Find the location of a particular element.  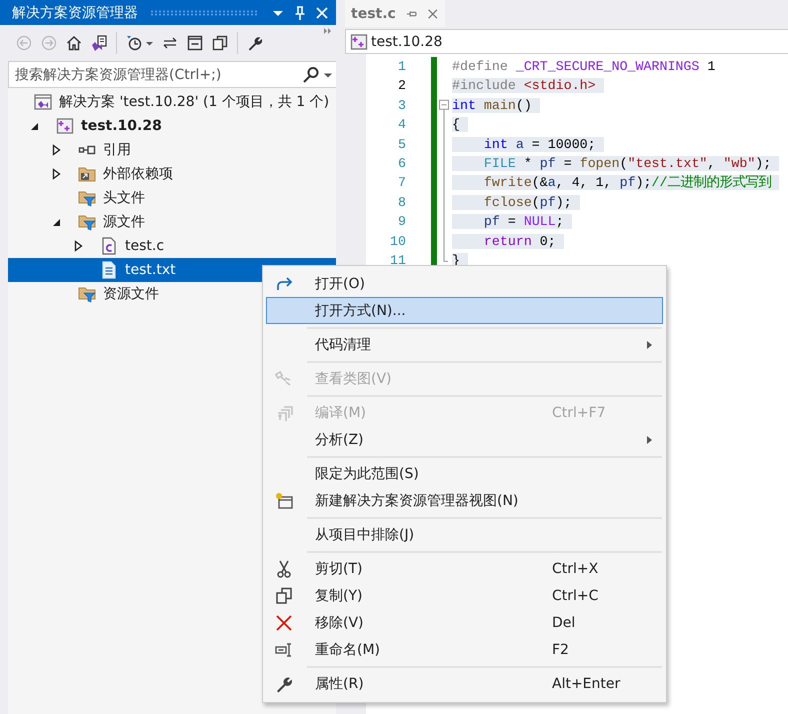

code-line: int a = 10000; is located at coordinates (620, 144).